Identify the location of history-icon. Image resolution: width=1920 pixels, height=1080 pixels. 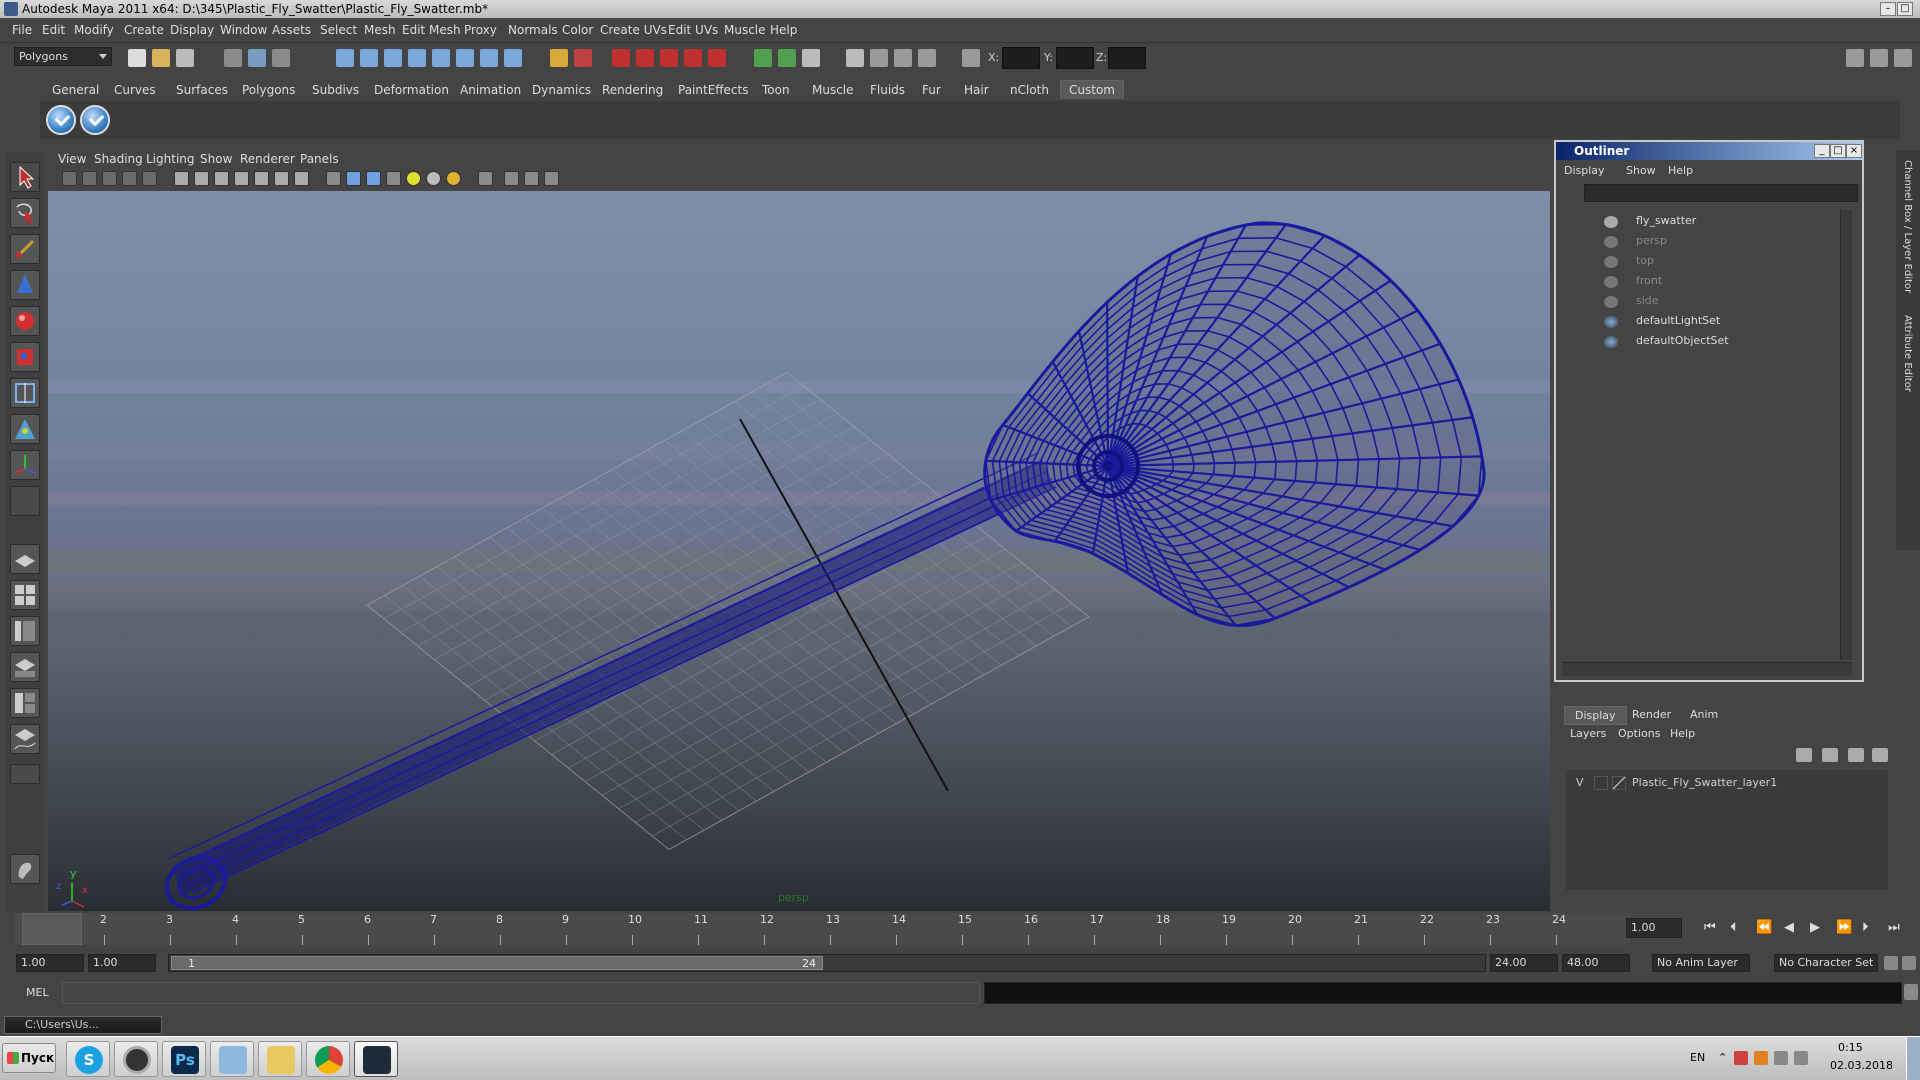
(465, 58).